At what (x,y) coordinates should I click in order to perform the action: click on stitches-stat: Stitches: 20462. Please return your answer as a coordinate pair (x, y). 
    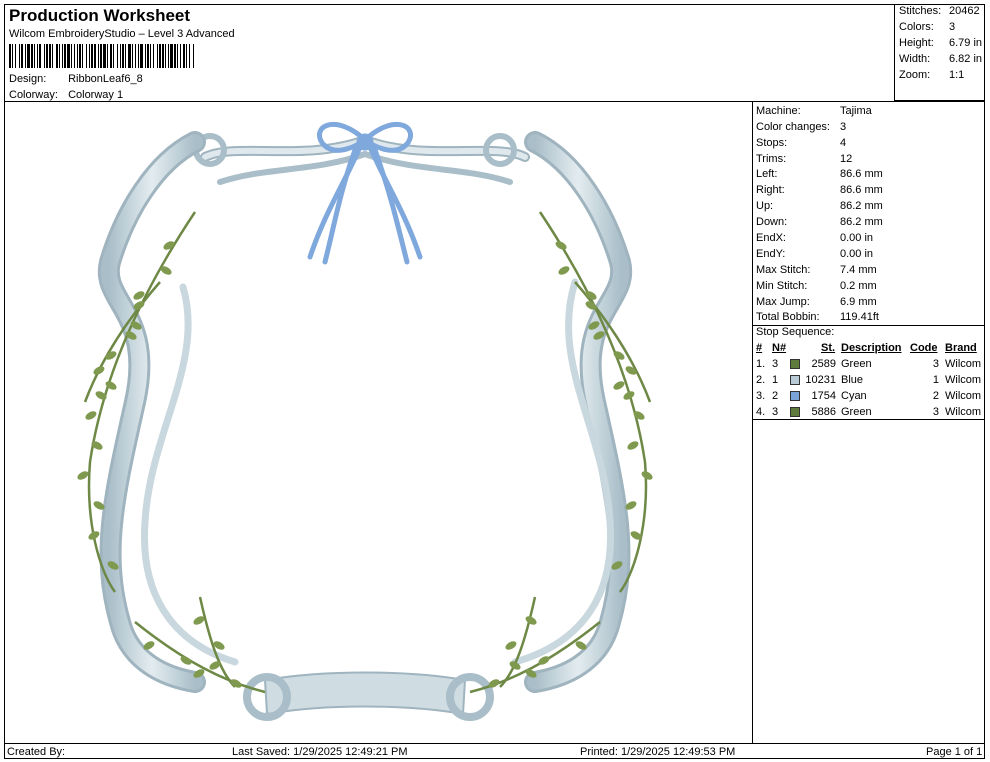
    Looking at the image, I should click on (939, 11).